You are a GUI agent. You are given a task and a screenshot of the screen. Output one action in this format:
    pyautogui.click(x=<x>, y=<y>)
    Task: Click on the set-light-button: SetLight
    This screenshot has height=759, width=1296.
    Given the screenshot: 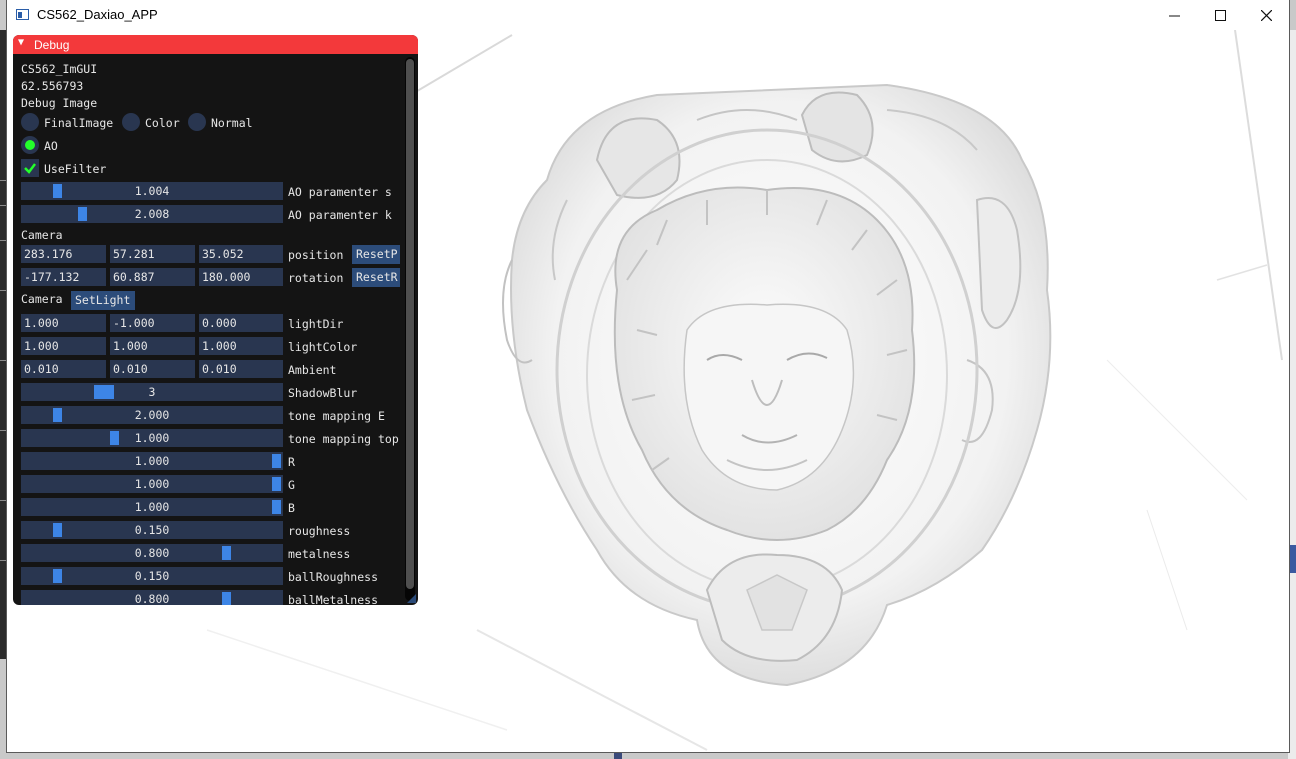 What is the action you would take?
    pyautogui.click(x=103, y=300)
    